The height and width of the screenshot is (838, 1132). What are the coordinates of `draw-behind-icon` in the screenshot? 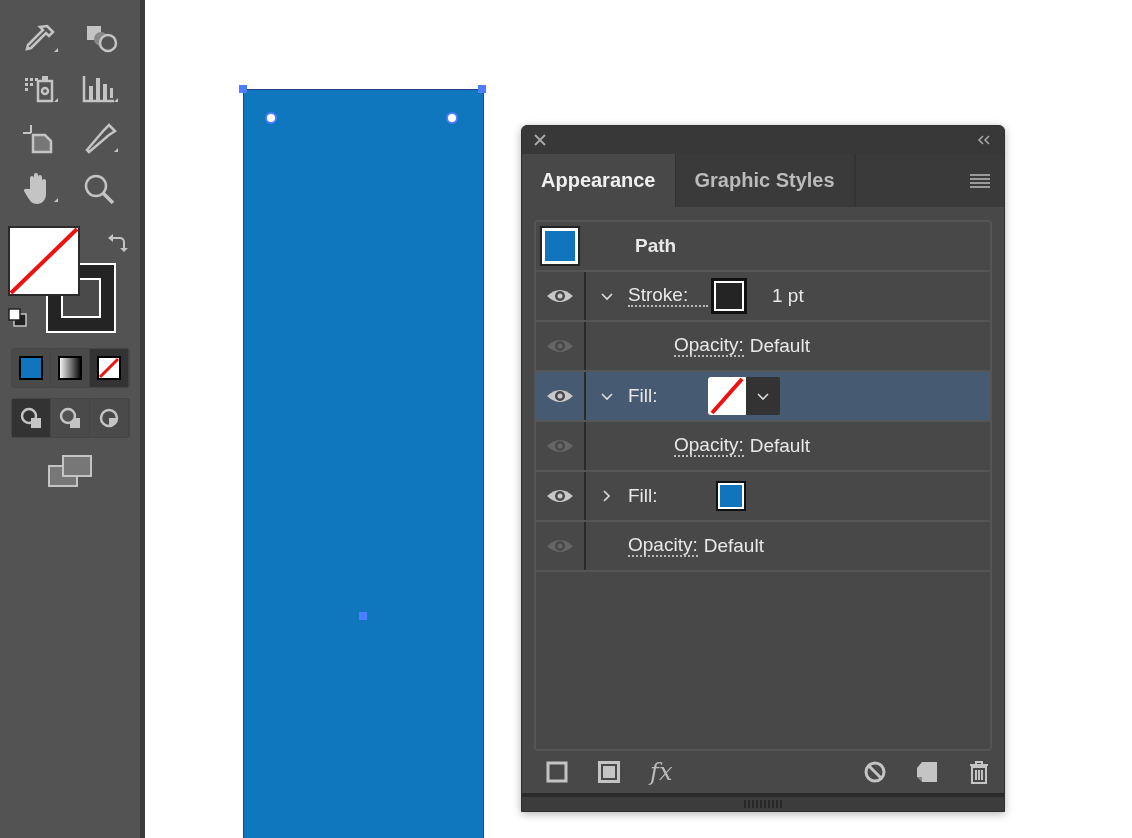 It's located at (69, 418).